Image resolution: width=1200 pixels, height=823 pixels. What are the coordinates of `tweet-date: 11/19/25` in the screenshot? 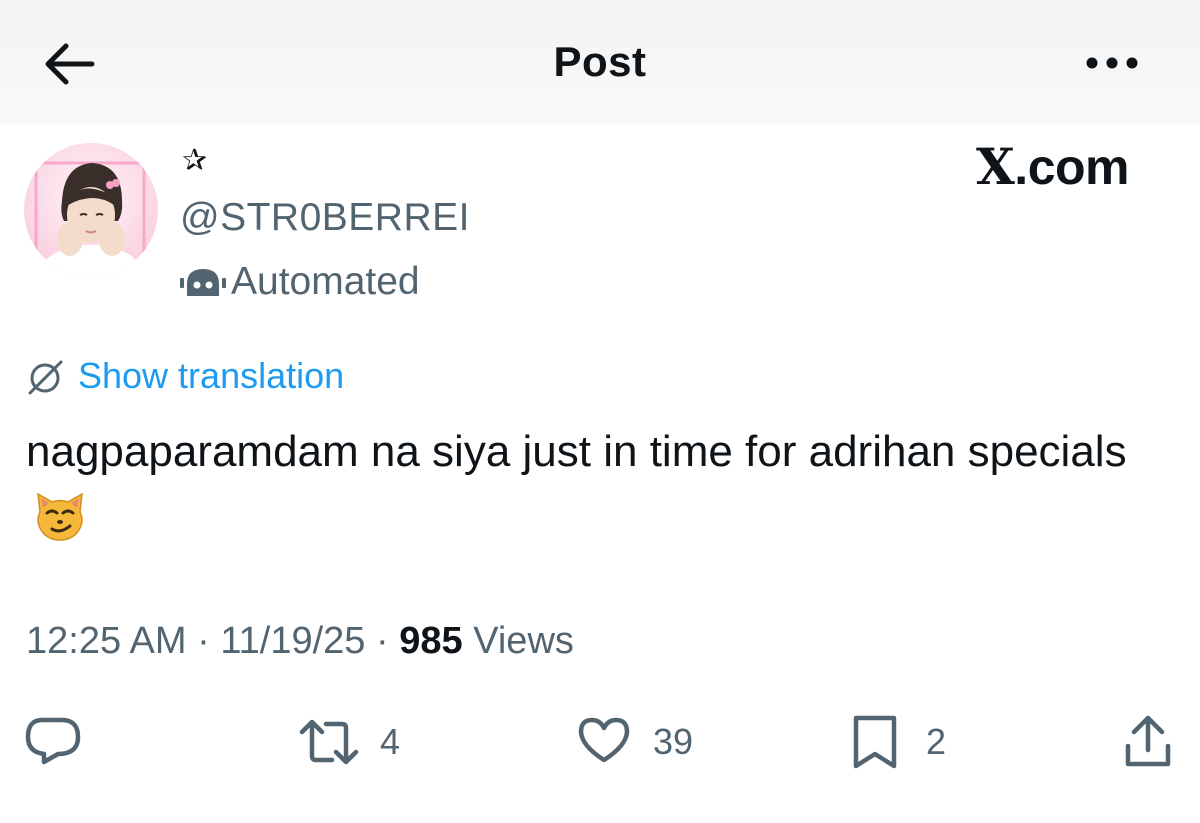 It's located at (293, 641).